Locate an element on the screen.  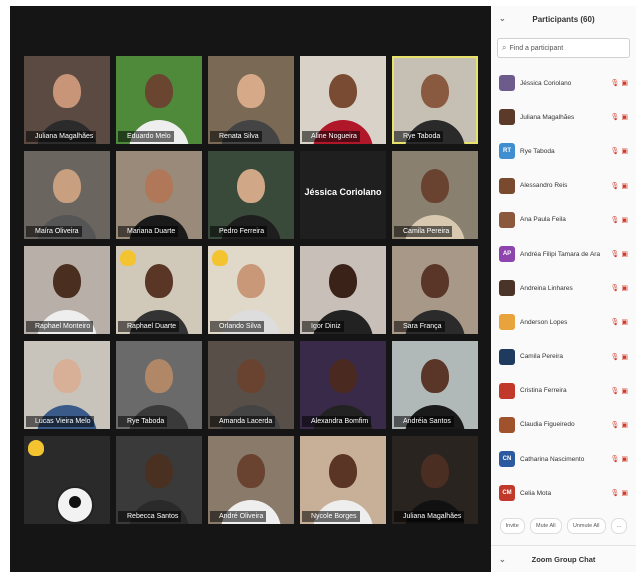
participant-name: Claudia Figueiredo is located at coordinates (547, 425).